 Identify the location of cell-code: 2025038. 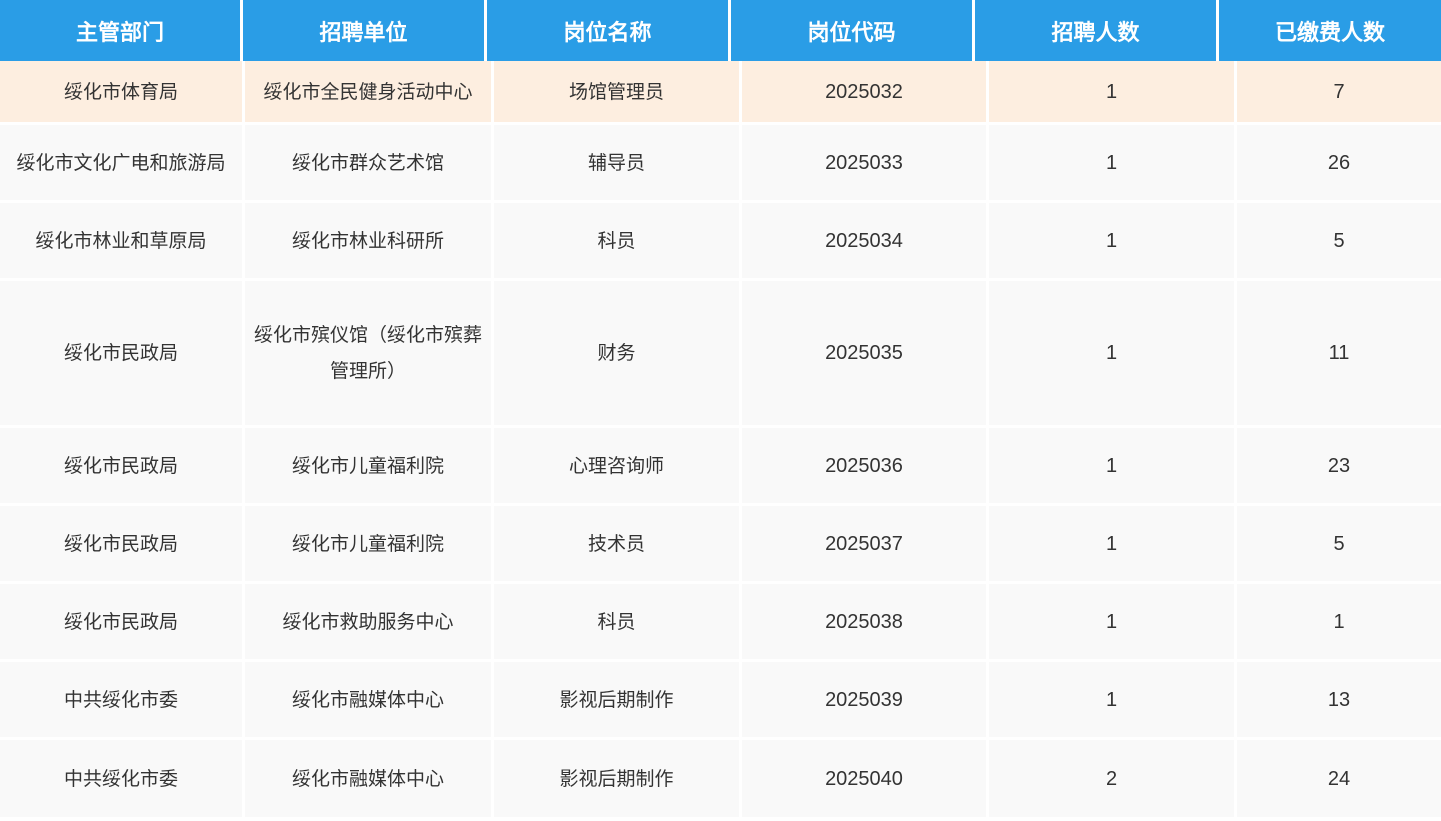
(864, 621).